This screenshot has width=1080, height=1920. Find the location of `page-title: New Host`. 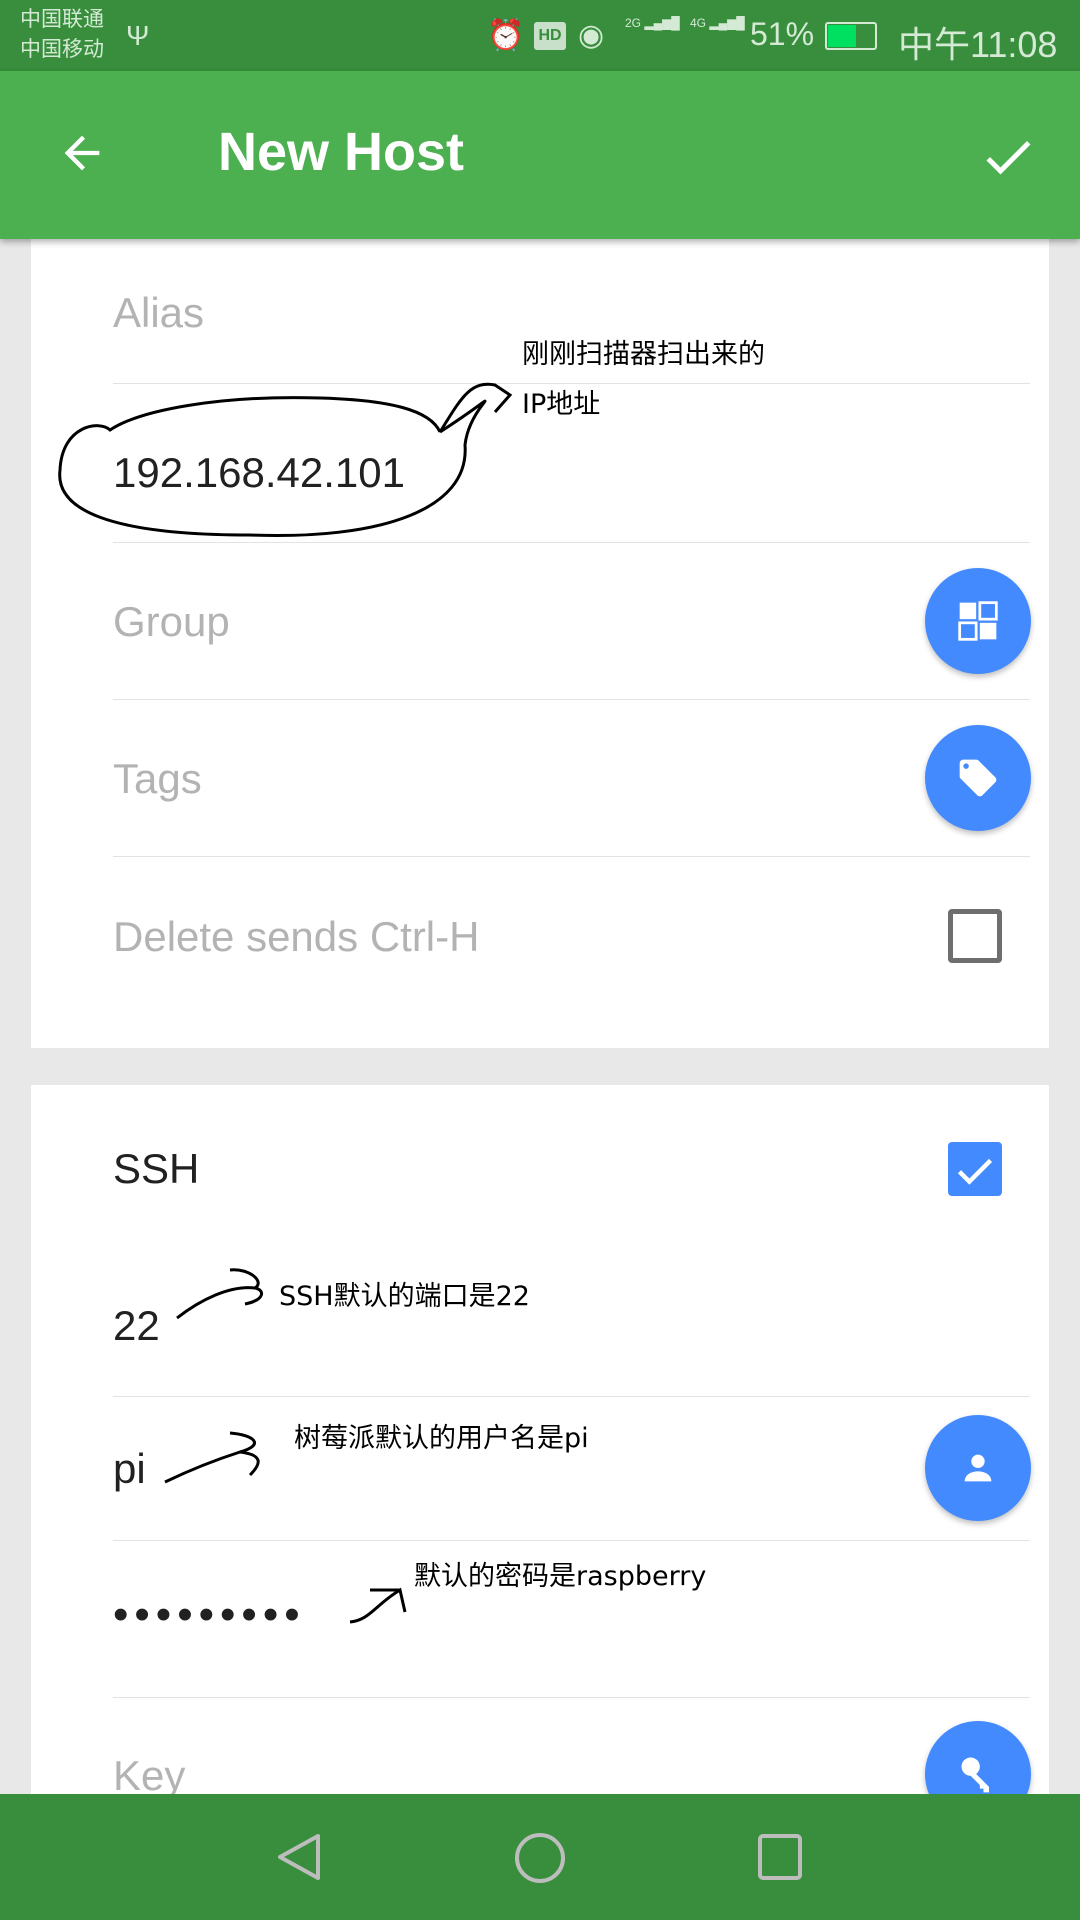

page-title: New Host is located at coordinates (341, 152).